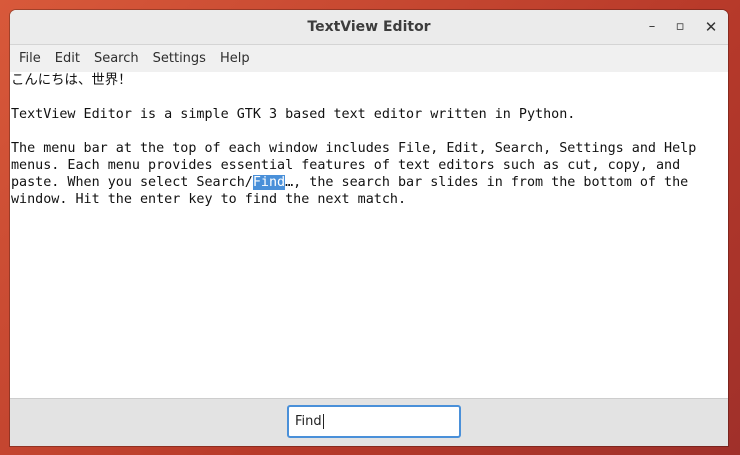  Describe the element at coordinates (132, 182) in the screenshot. I see `text-segment: paste. When you select Search/` at that location.